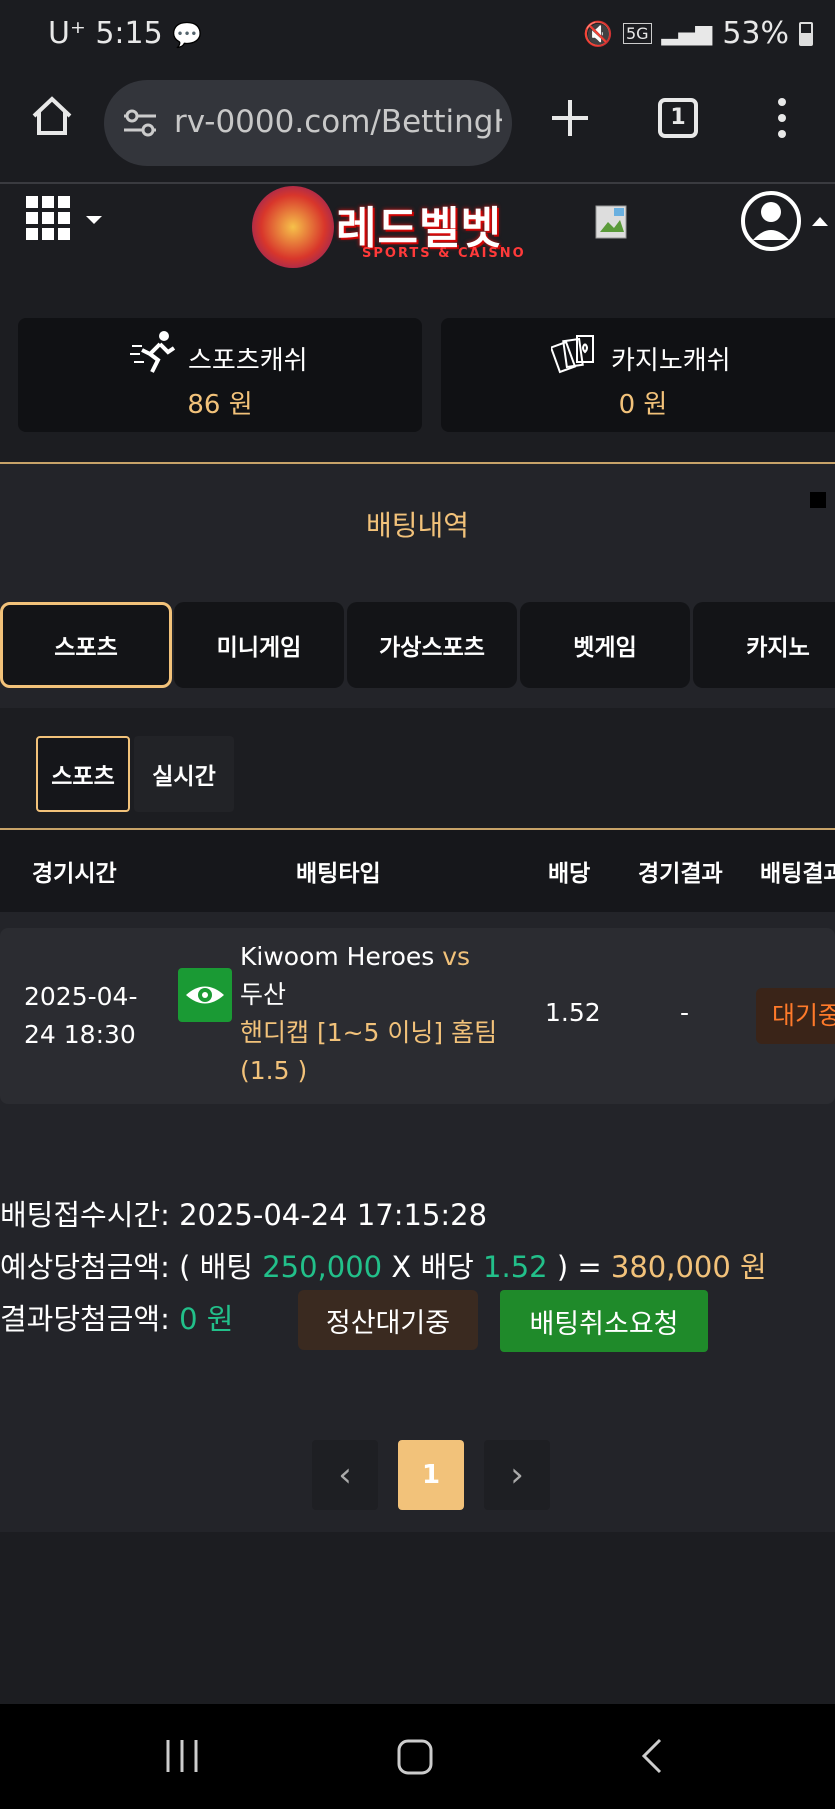  I want to click on network-label: 5G, so click(637, 33).